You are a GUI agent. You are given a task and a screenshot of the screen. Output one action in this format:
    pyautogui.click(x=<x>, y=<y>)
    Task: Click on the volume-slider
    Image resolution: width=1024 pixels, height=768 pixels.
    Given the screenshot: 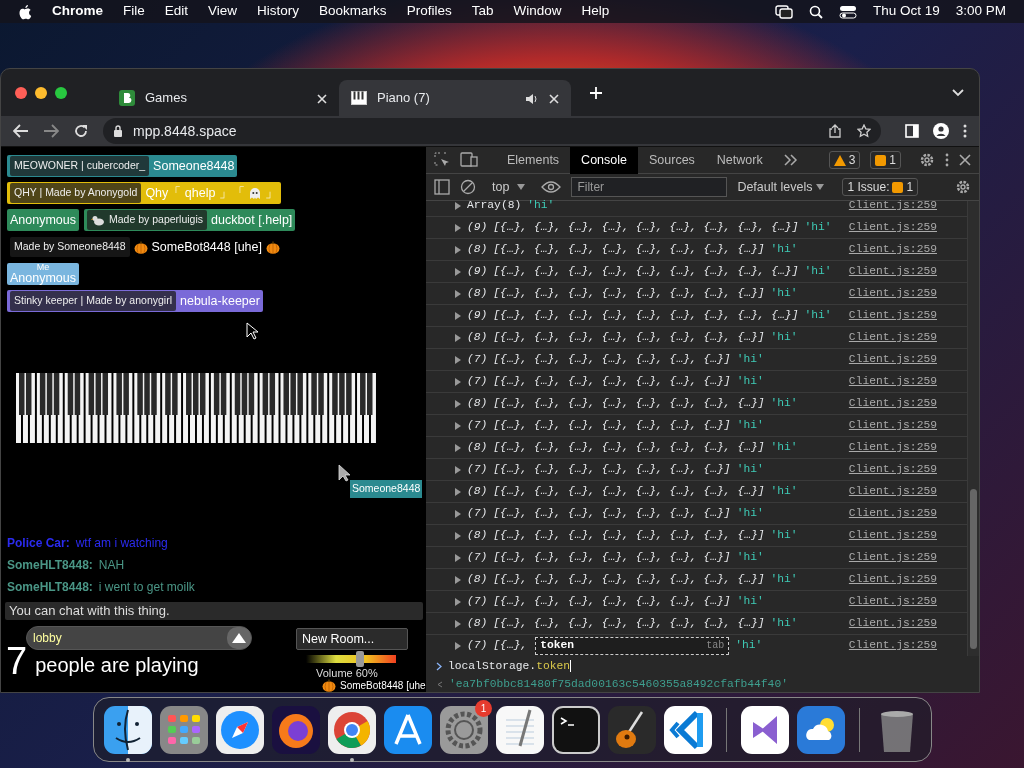 What is the action you would take?
    pyautogui.click(x=351, y=659)
    